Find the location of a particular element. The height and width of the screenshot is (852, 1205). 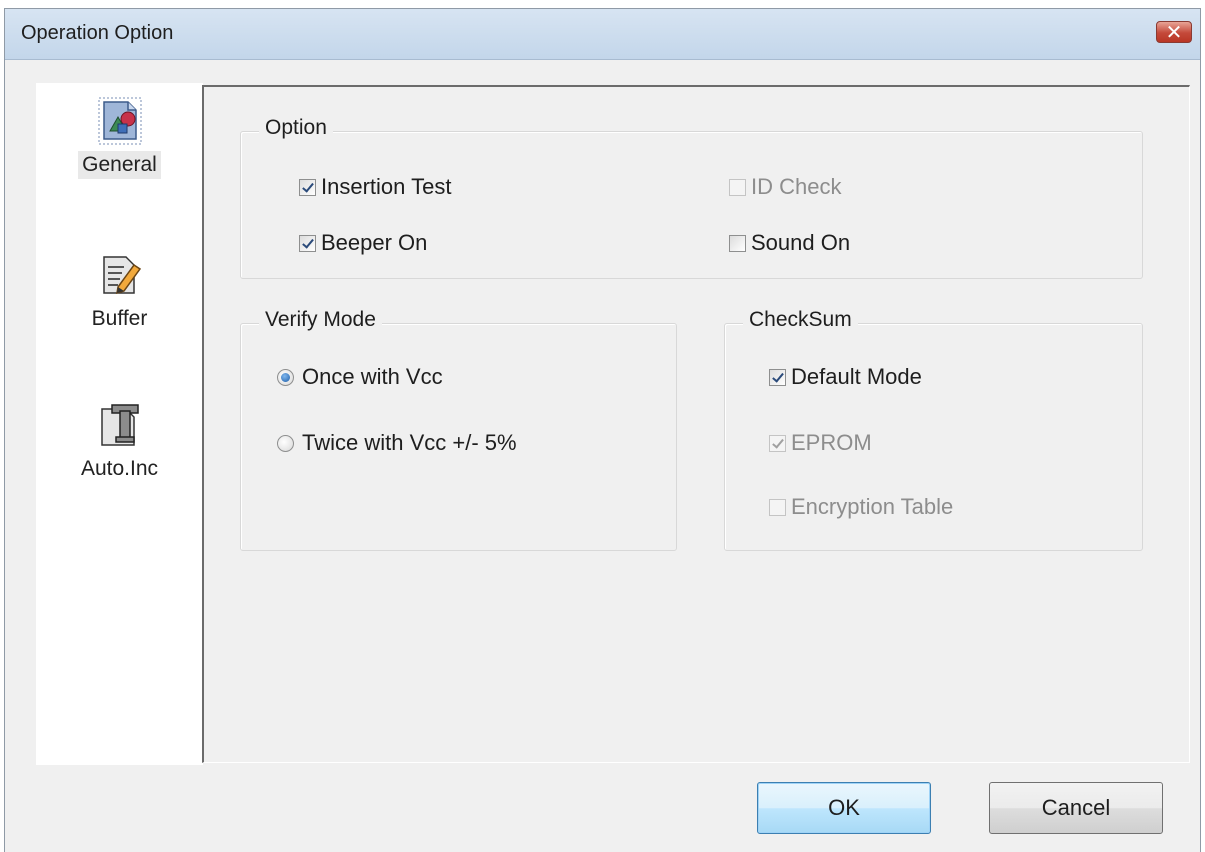

cancel-button: Cancel is located at coordinates (1076, 808).